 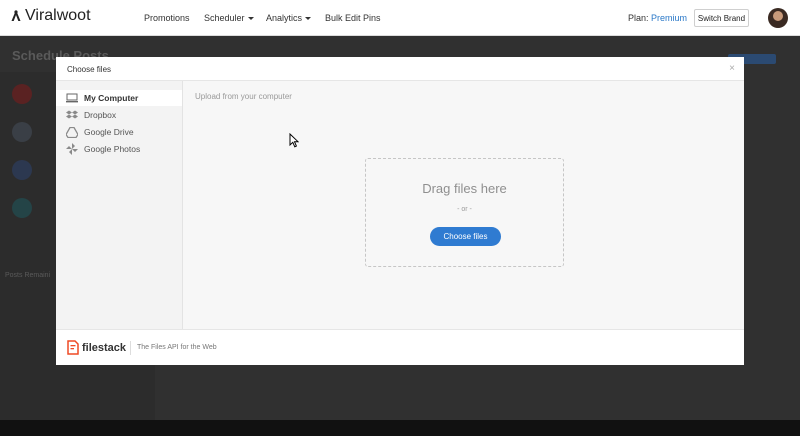 I want to click on source-label: My Computer, so click(x=111, y=98).